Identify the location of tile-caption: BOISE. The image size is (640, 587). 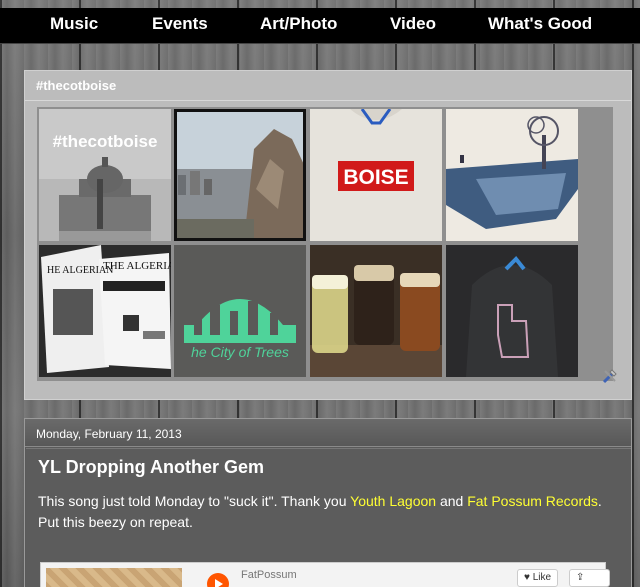
(375, 177).